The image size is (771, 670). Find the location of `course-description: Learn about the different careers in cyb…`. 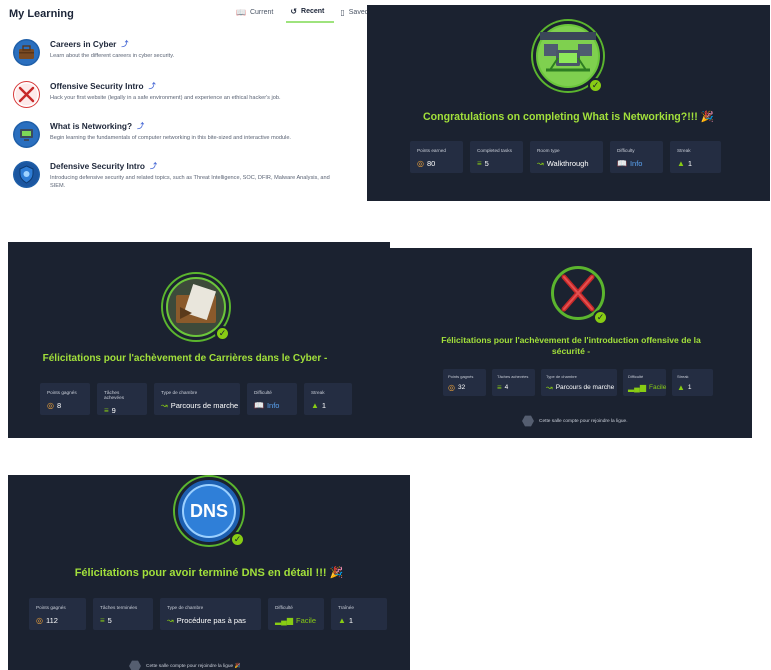

course-description: Learn about the different careers in cyb… is located at coordinates (112, 56).